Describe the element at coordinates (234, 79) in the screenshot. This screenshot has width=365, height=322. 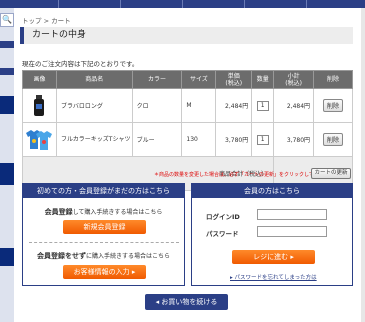
I see `column-header: 単価 (税込)` at that location.